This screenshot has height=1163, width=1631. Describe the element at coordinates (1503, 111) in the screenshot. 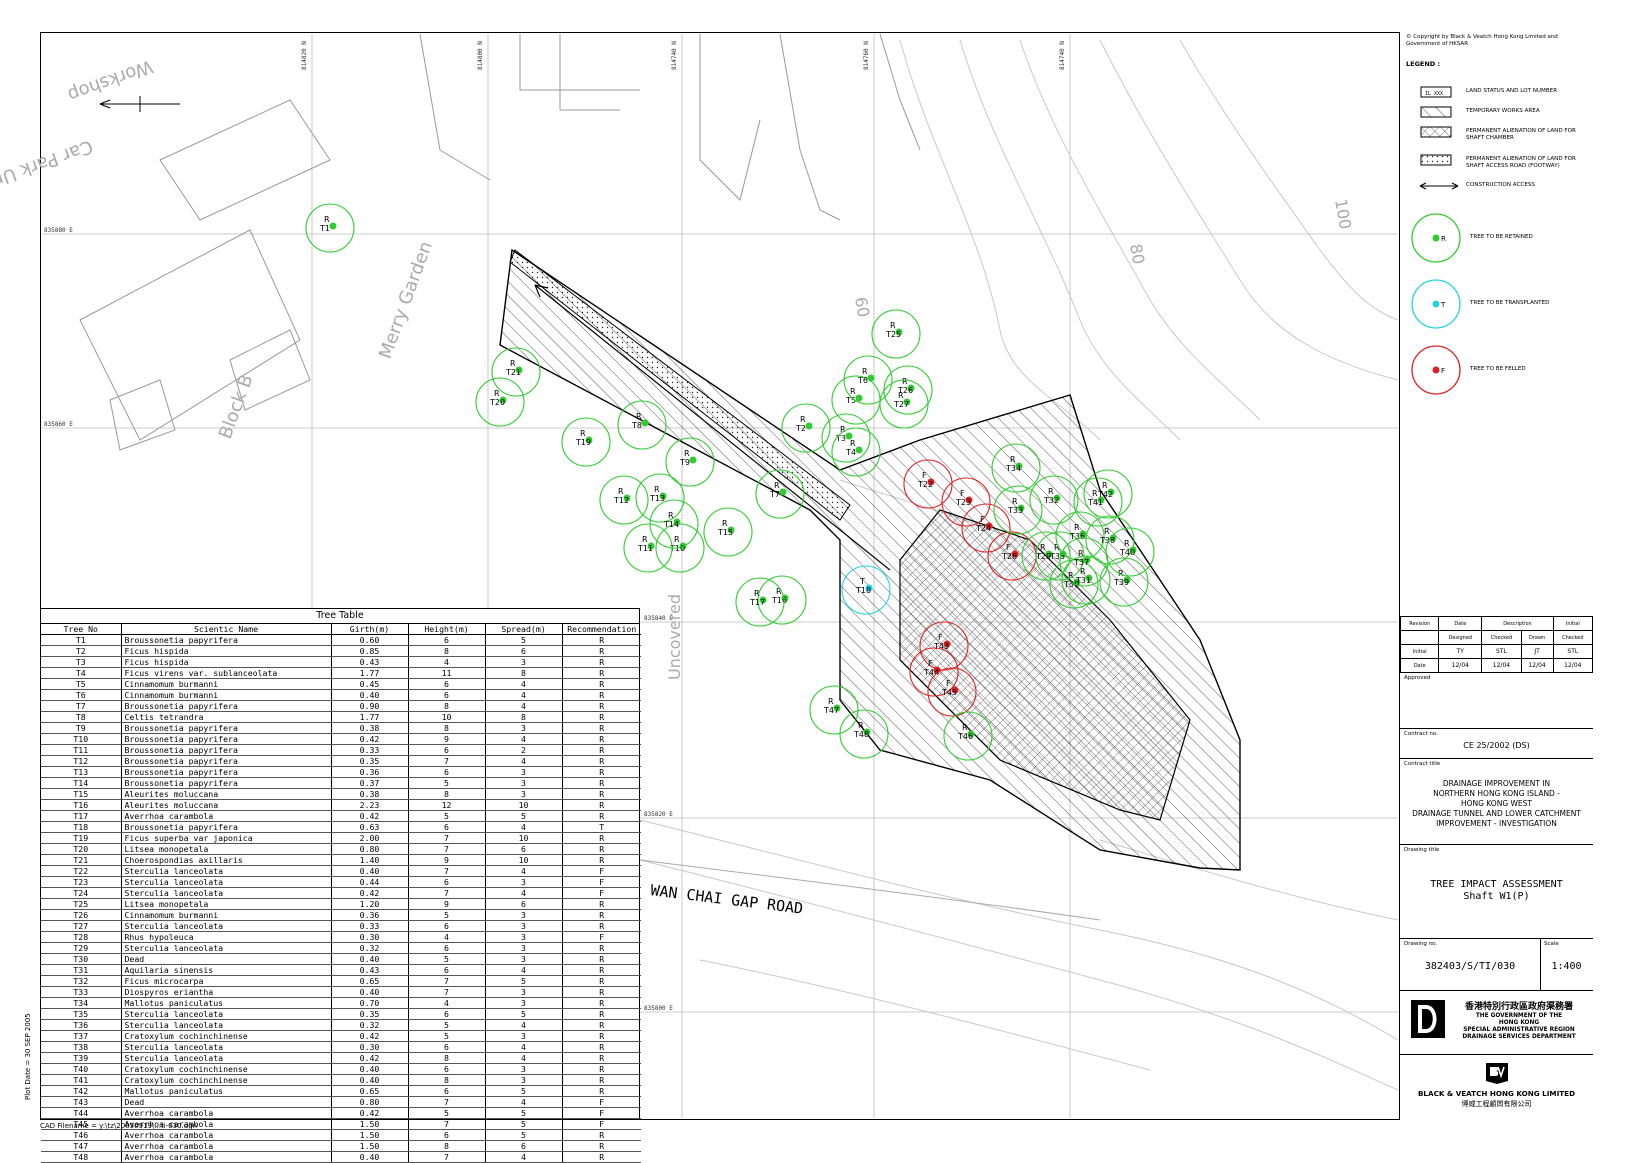

I see `legend-temp-label: TEMPORARY WORKS AREA` at that location.